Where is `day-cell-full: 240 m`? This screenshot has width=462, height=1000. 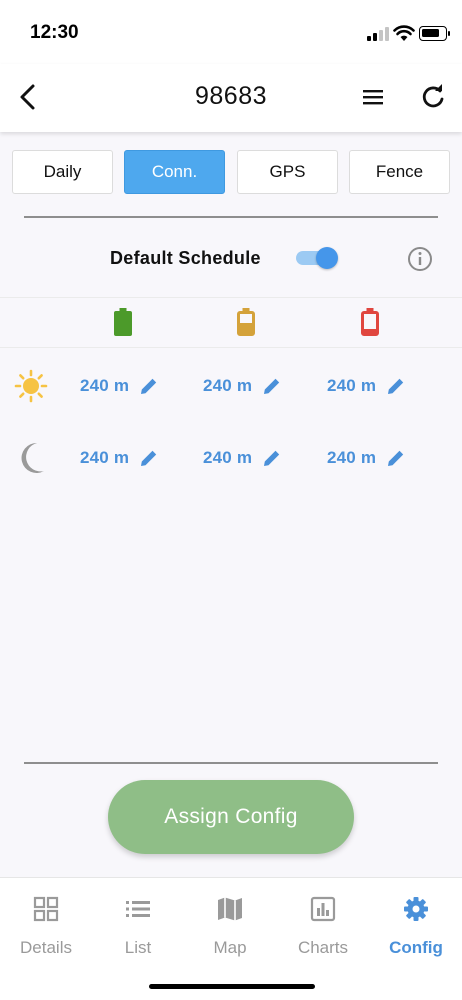 day-cell-full: 240 m is located at coordinates (119, 386).